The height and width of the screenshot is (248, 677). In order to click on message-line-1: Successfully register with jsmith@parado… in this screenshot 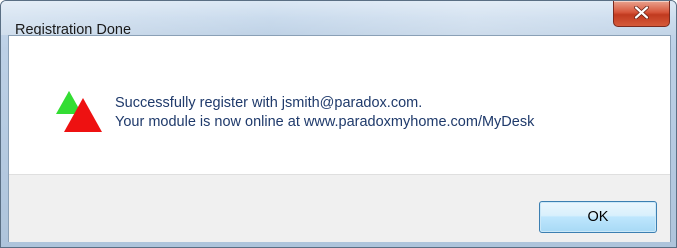, I will do `click(269, 103)`.